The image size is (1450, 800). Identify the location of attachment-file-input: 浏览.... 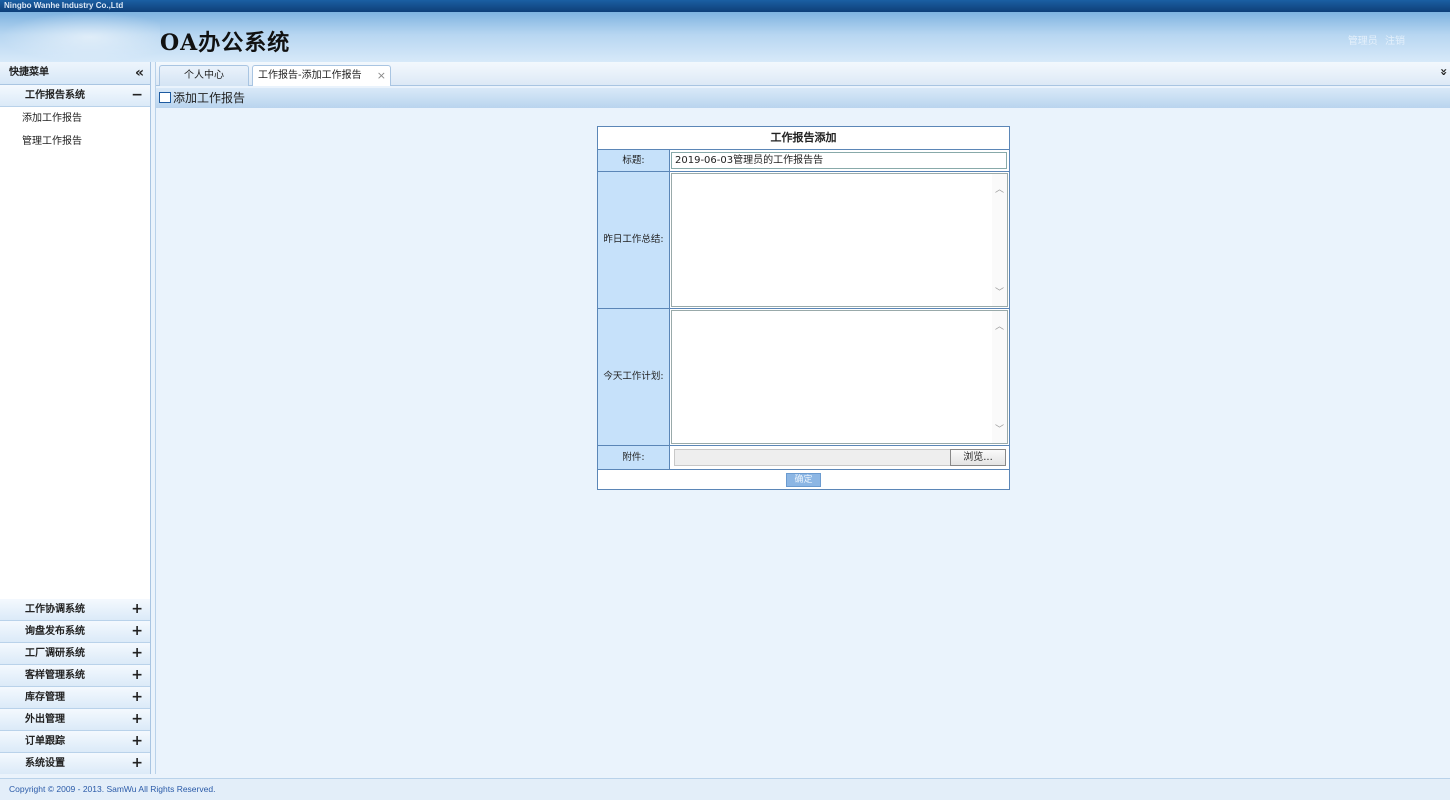
(840, 457).